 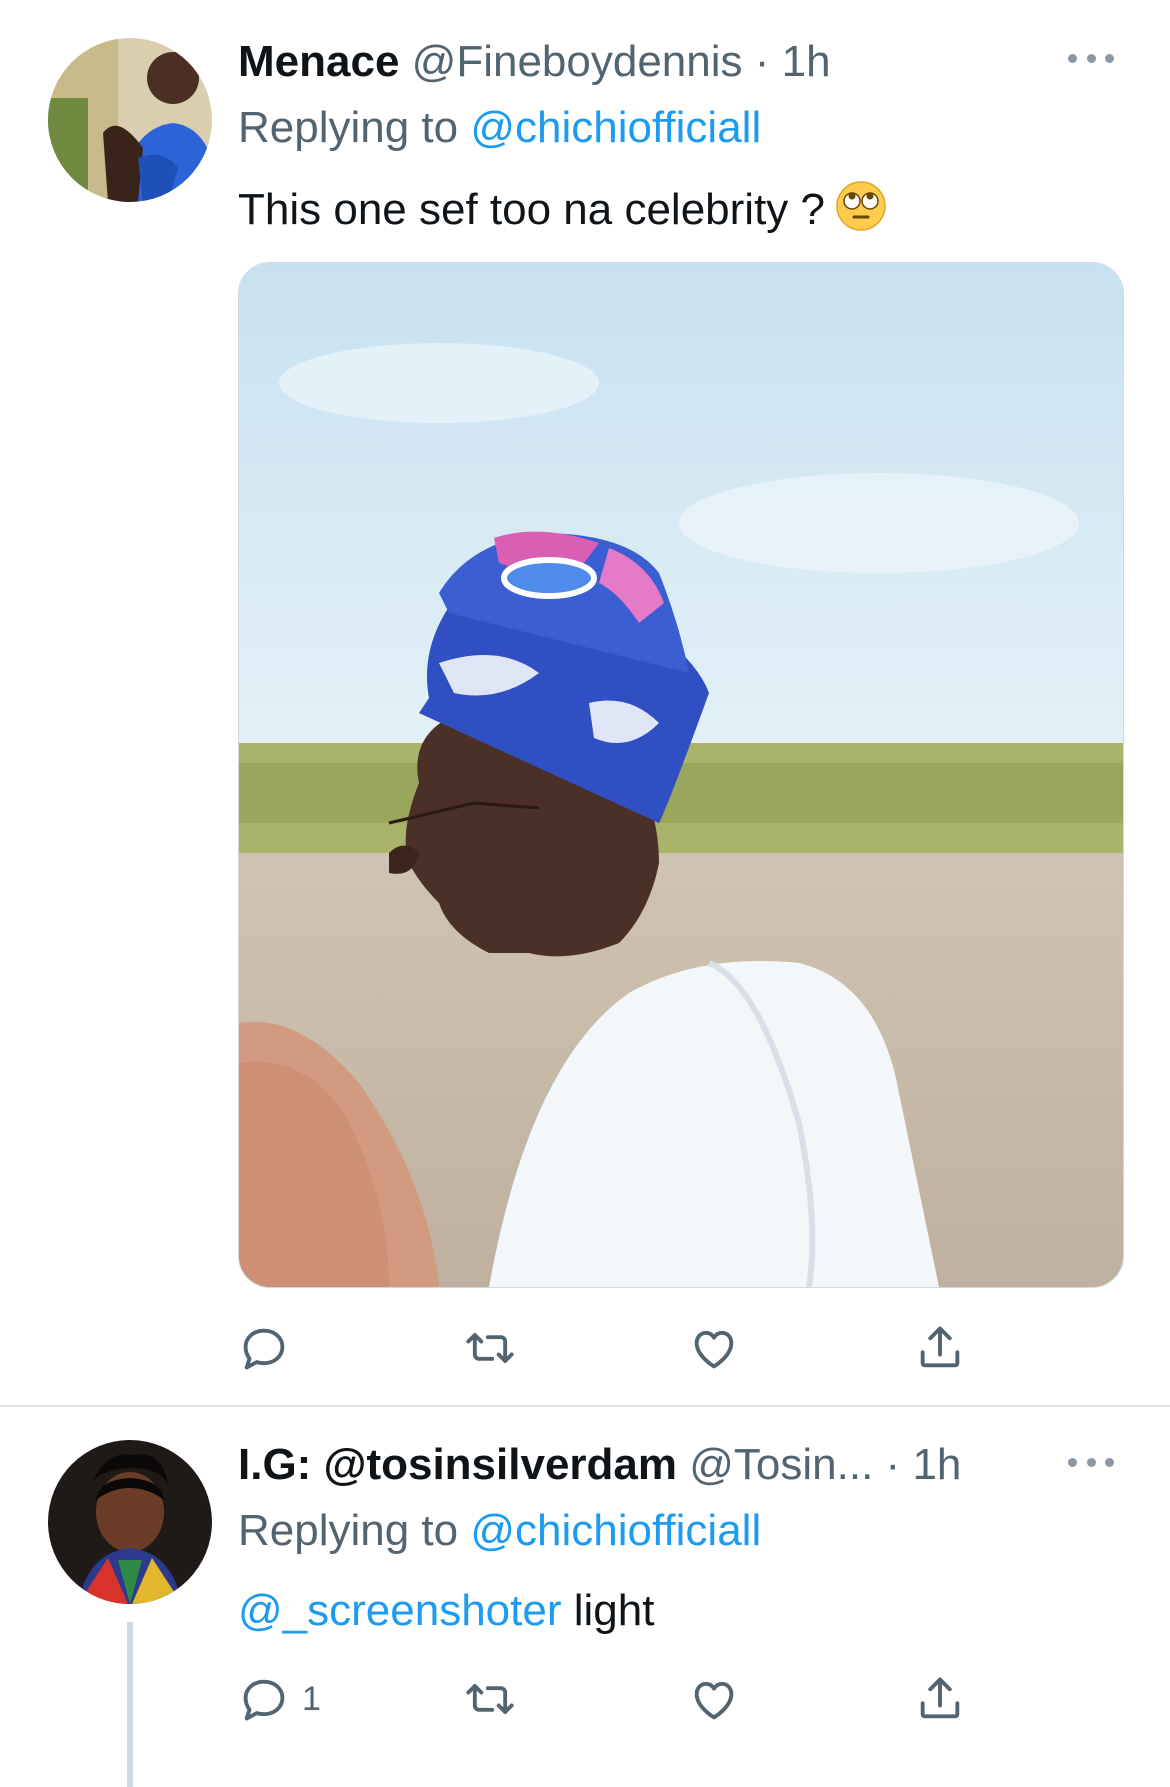 I want to click on reply-button, so click(x=270, y=1348).